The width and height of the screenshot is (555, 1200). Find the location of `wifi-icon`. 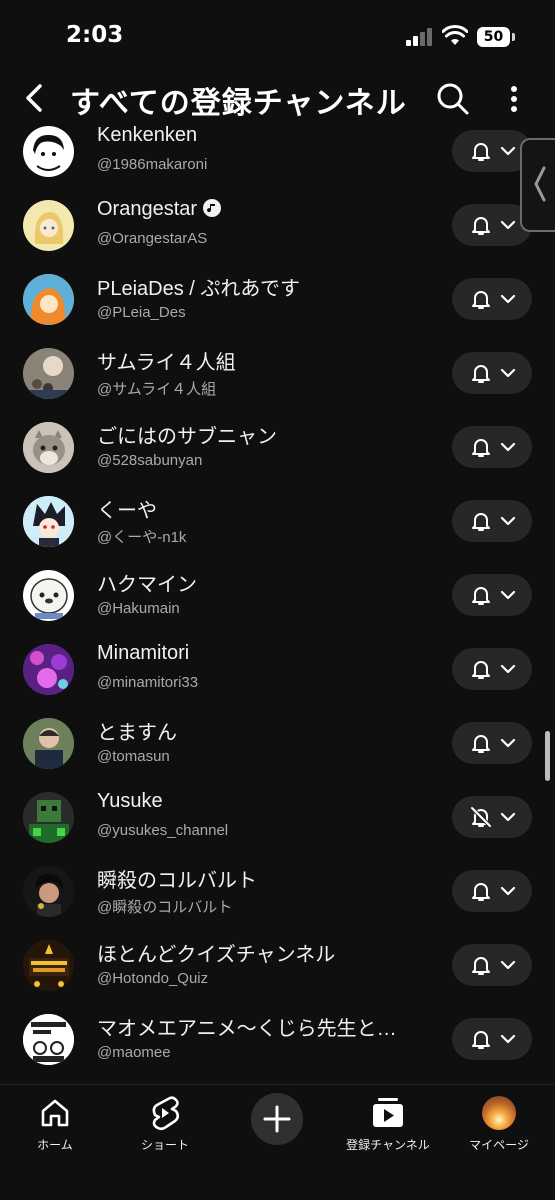

wifi-icon is located at coordinates (455, 35).